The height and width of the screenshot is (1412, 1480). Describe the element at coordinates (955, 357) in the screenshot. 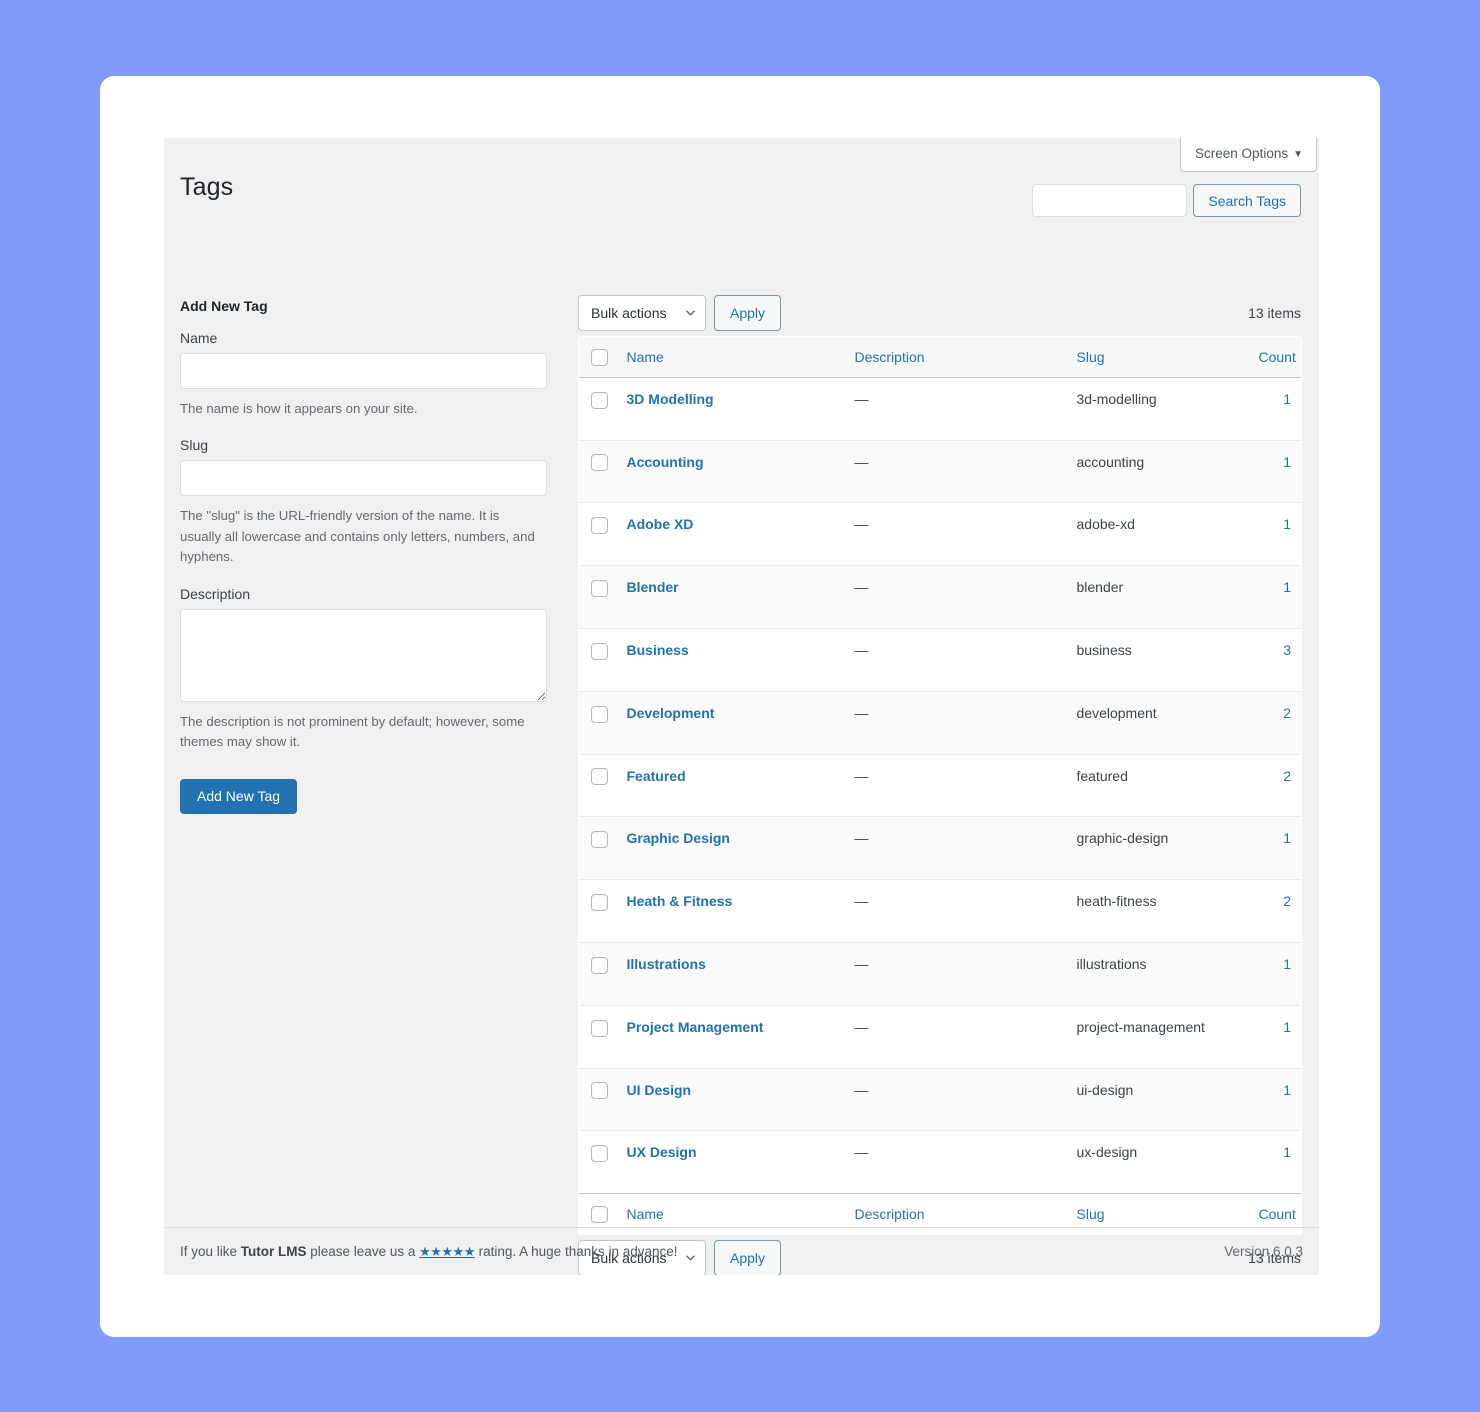

I see `column-header-description: Description` at that location.